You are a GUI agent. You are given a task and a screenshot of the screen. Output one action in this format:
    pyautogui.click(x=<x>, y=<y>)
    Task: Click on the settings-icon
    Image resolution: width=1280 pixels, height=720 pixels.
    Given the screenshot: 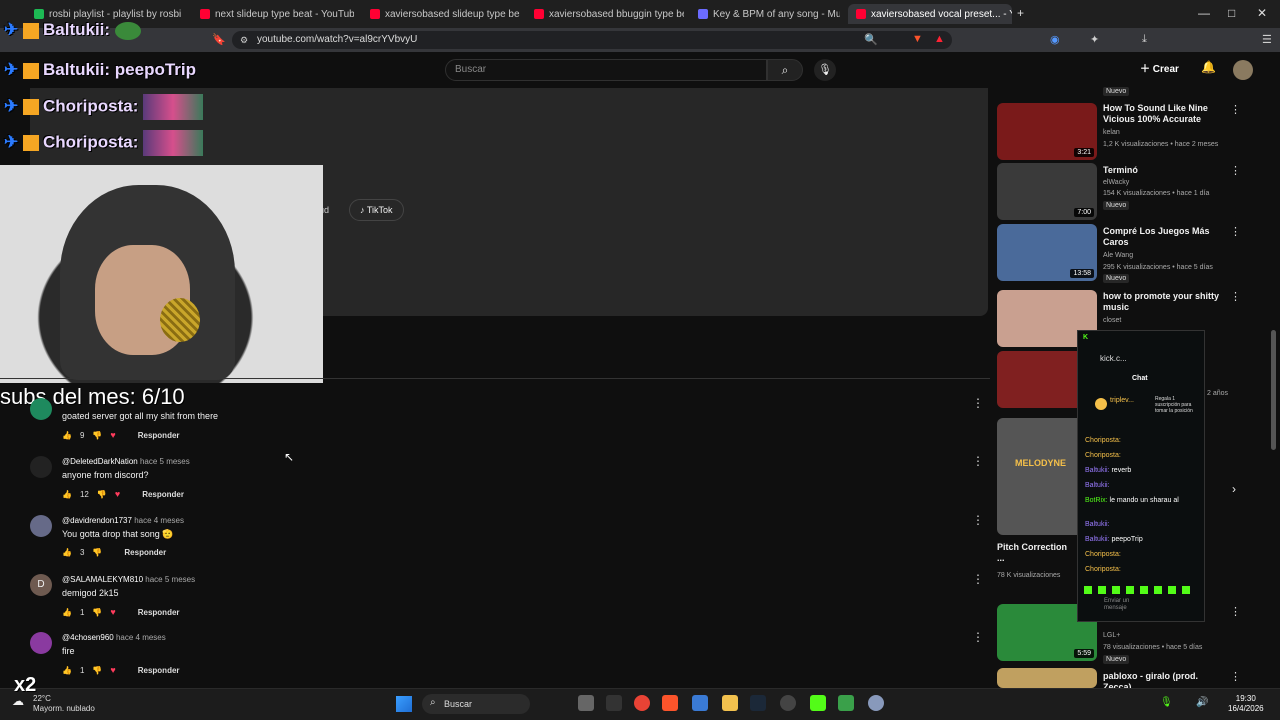 What is the action you would take?
    pyautogui.click(x=876, y=703)
    